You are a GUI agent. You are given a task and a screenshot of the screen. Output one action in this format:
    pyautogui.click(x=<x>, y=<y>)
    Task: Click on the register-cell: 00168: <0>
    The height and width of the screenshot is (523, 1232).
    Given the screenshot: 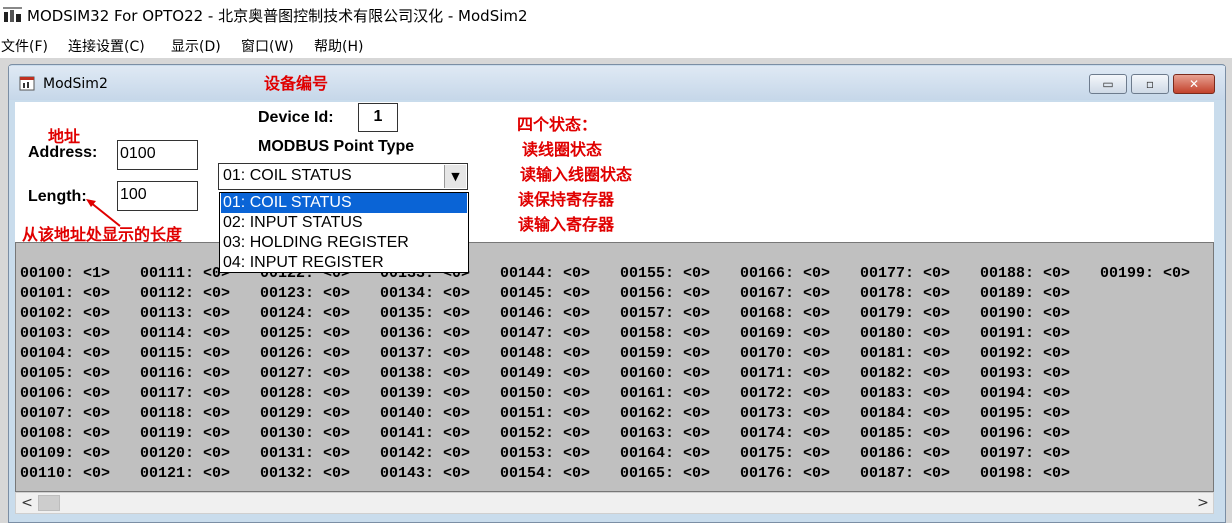 What is the action you would take?
    pyautogui.click(x=785, y=313)
    